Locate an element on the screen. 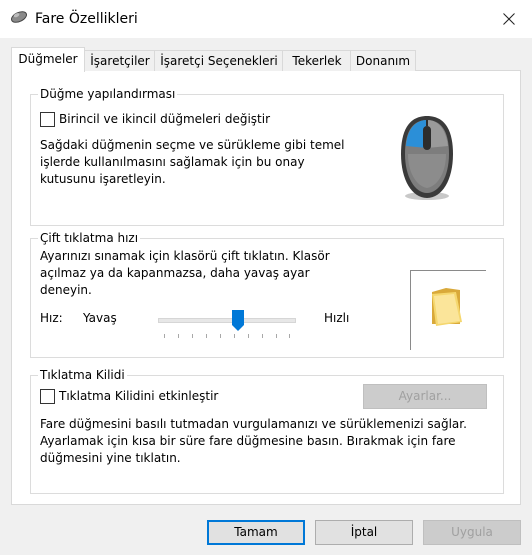  folder-icon is located at coordinates (448, 310).